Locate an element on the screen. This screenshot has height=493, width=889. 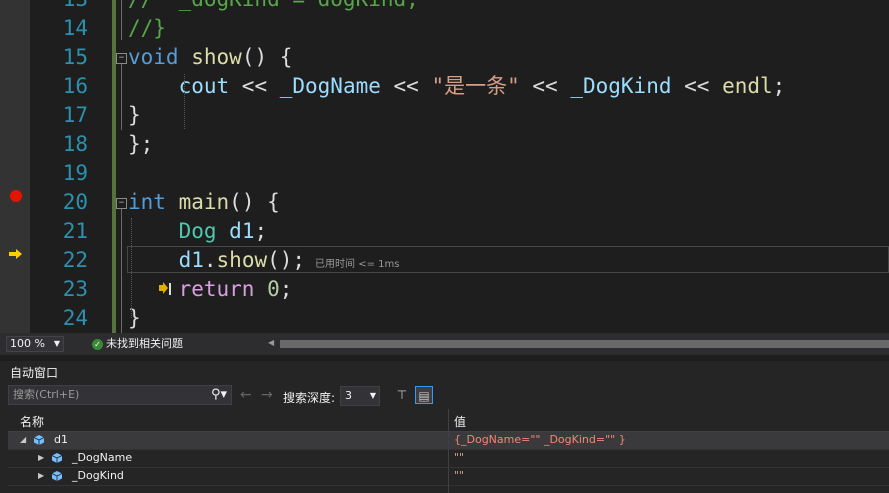
scroll-left-icon: ◀ is located at coordinates (271, 342).